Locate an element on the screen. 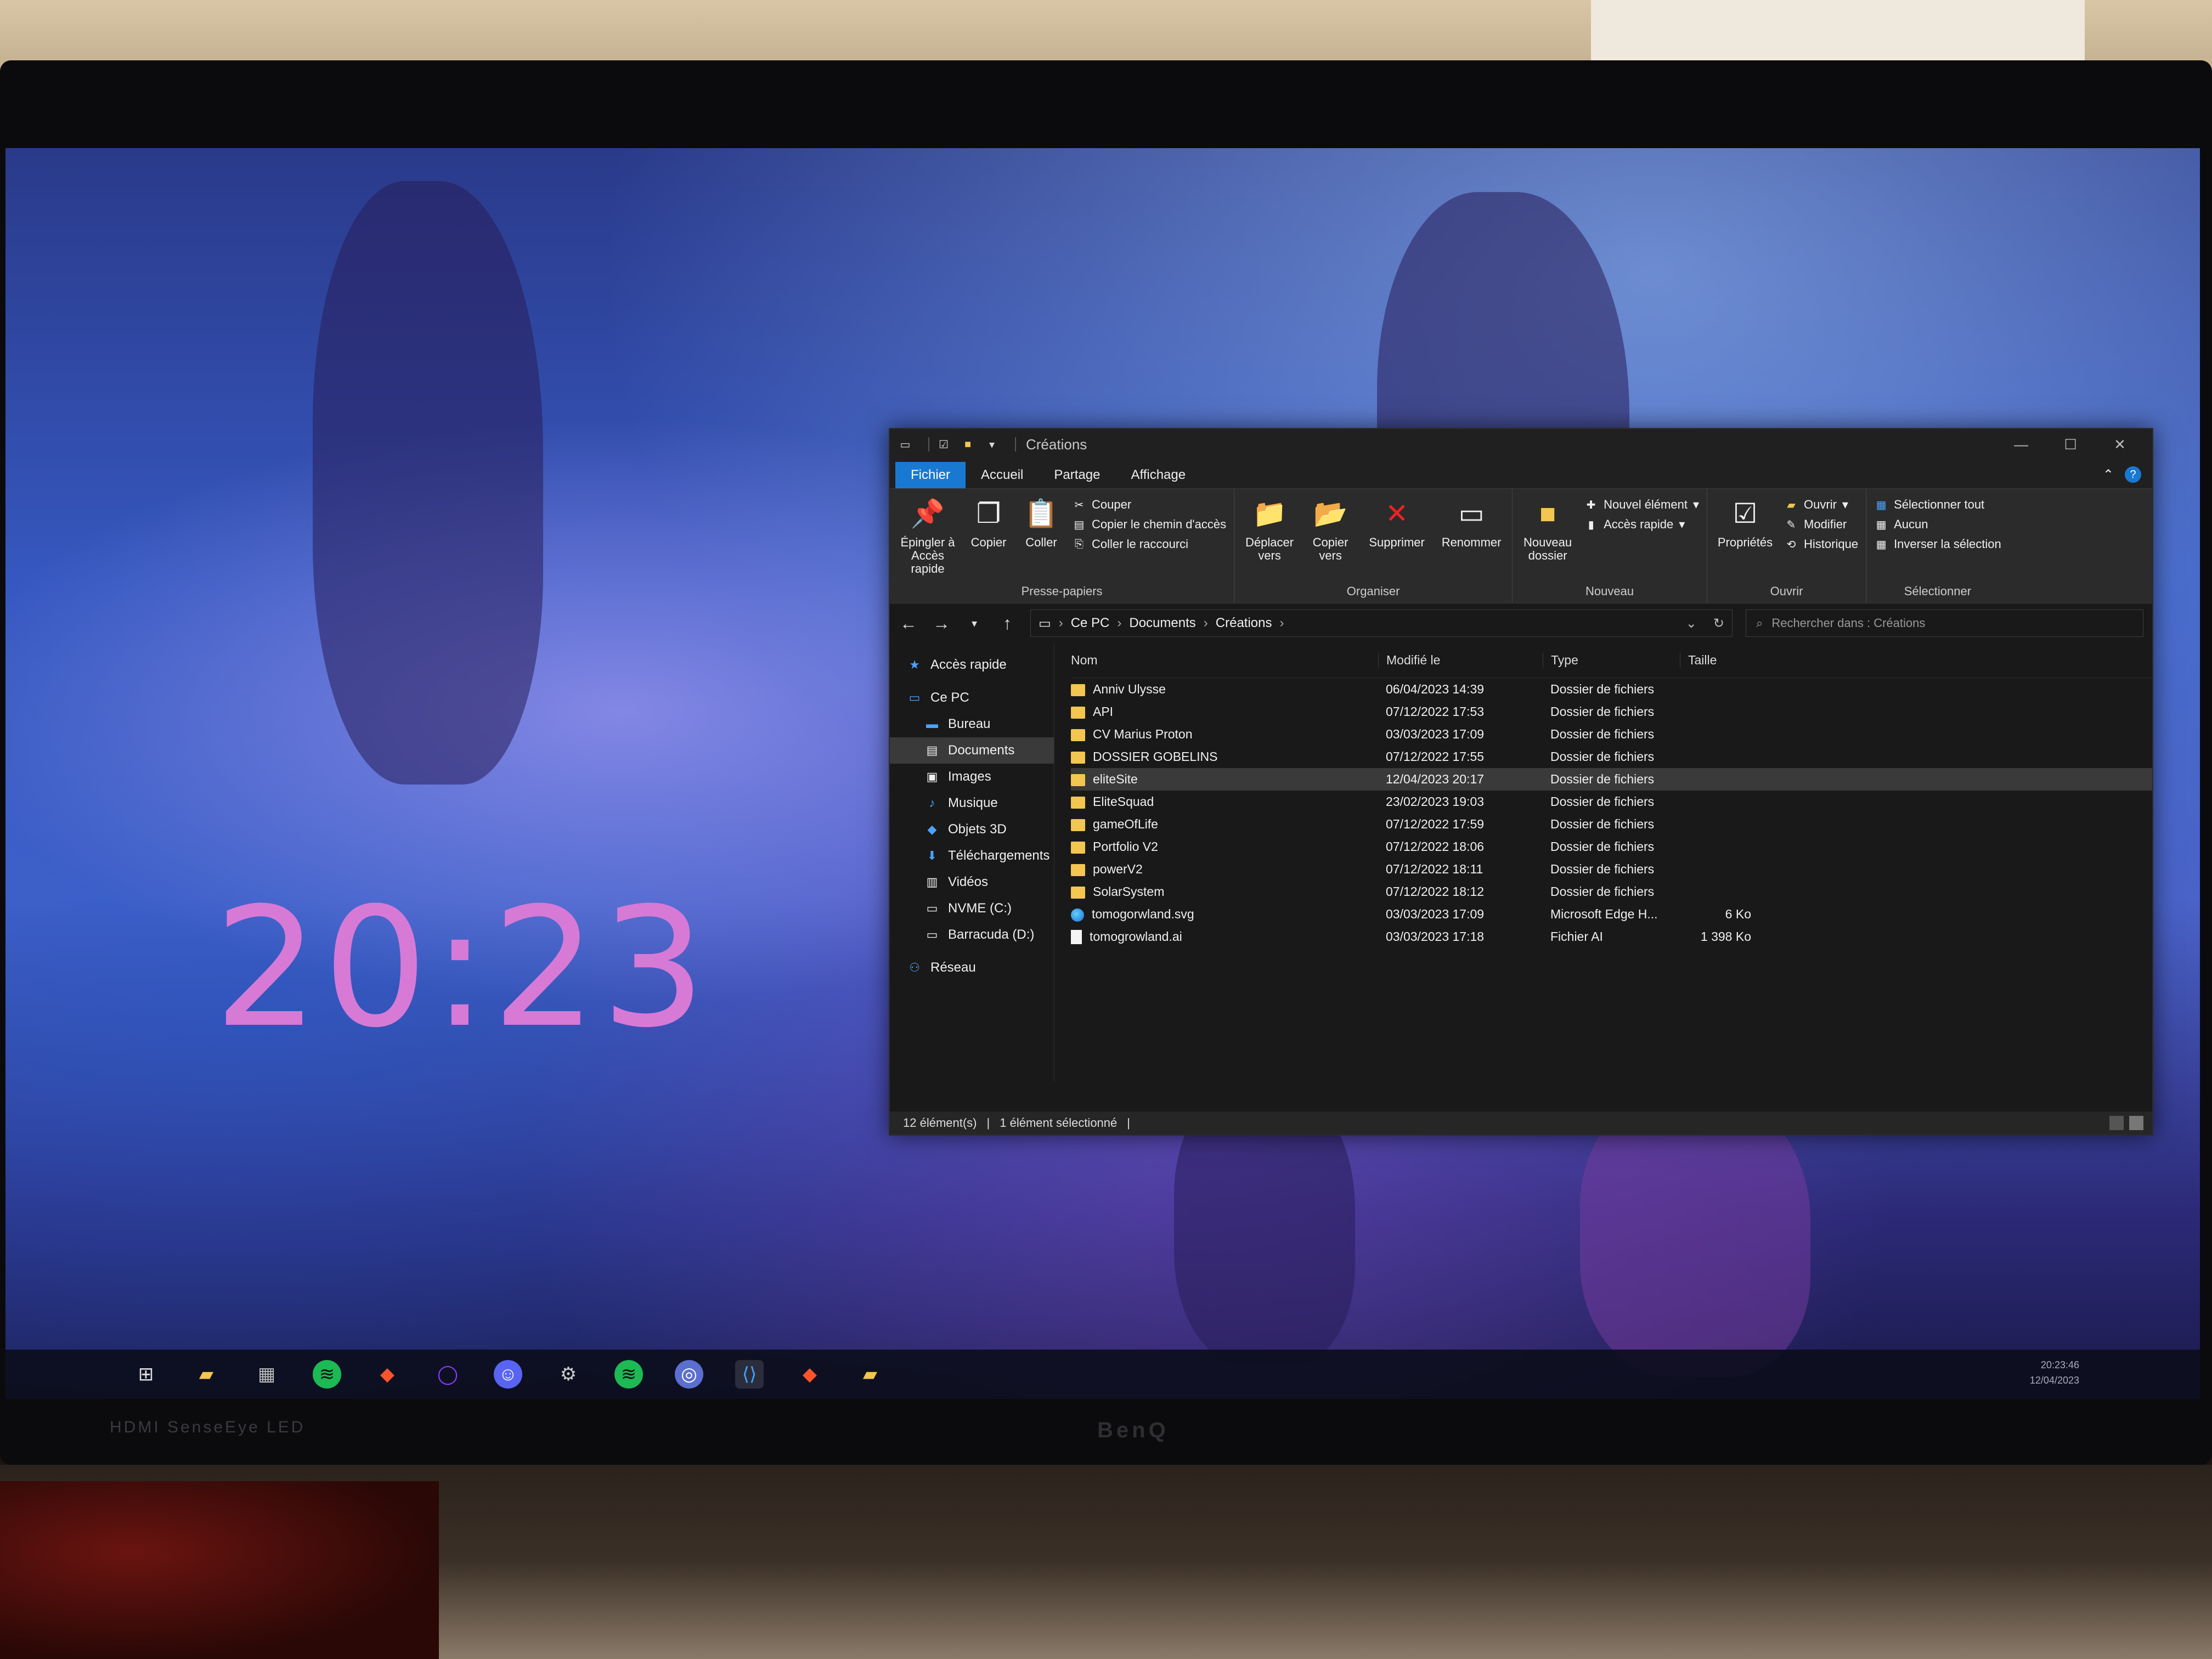  column-header-size: Taille is located at coordinates (1721, 660).